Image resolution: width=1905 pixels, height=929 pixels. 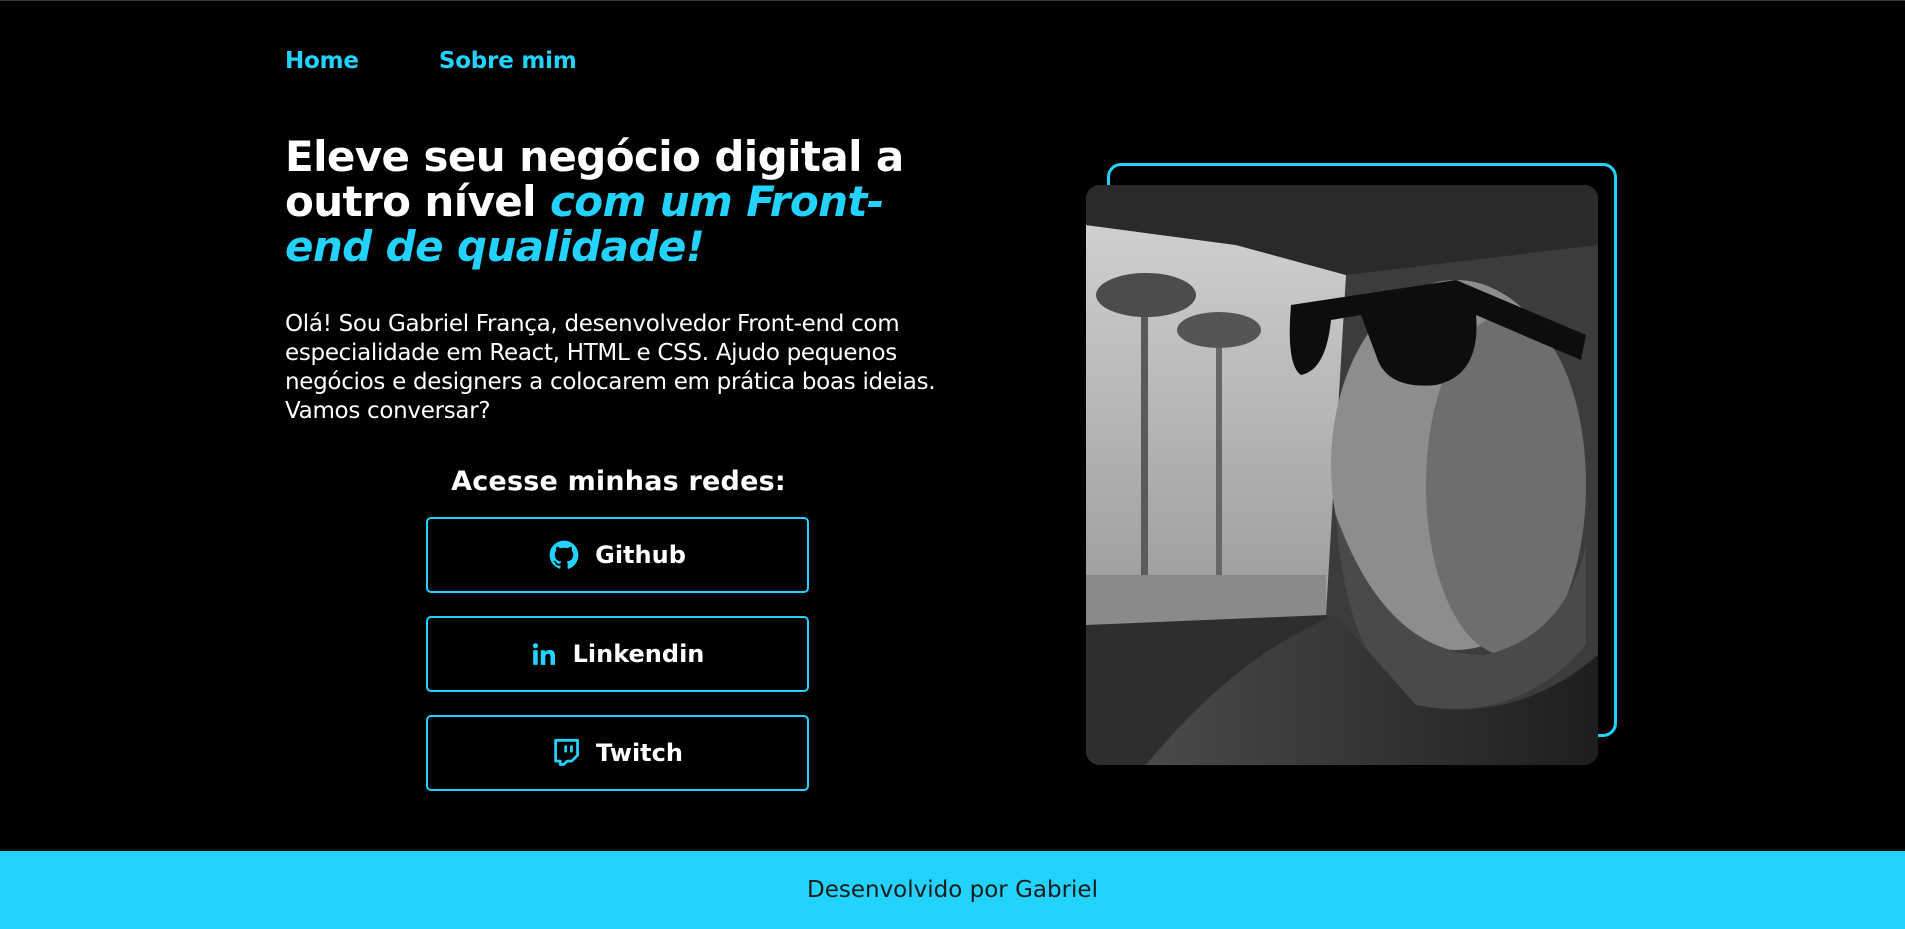 I want to click on main-nav: Home Sobre mim, so click(x=431, y=61).